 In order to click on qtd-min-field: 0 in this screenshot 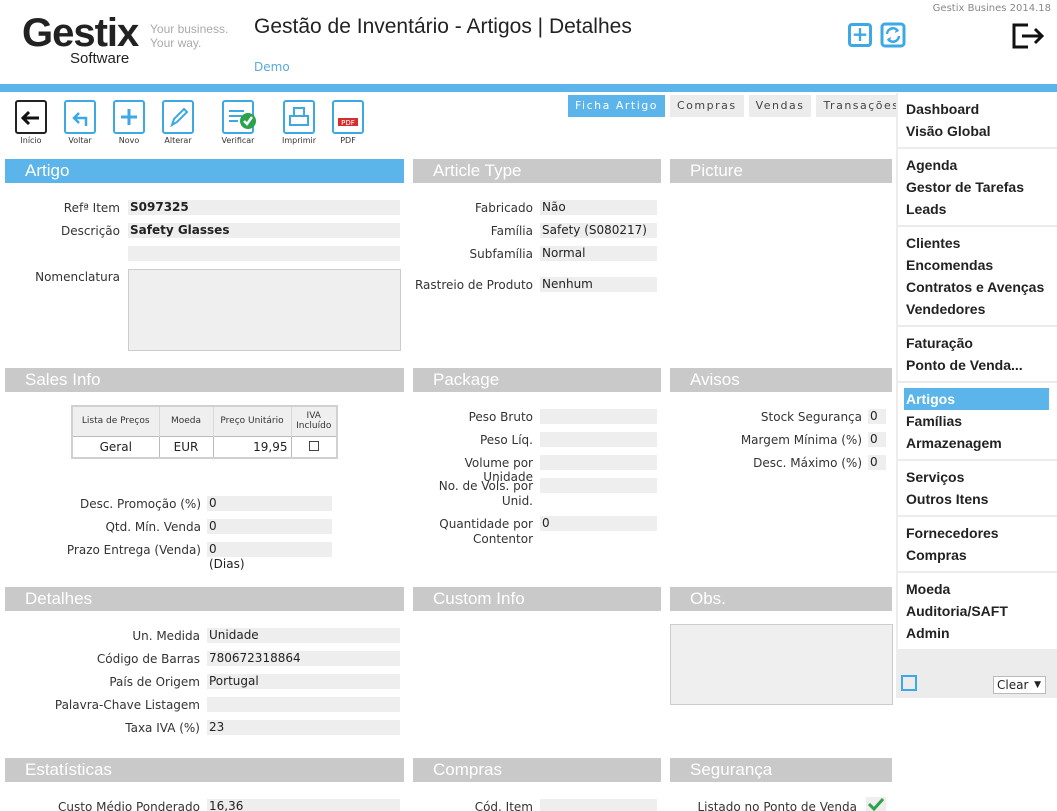, I will do `click(269, 526)`.